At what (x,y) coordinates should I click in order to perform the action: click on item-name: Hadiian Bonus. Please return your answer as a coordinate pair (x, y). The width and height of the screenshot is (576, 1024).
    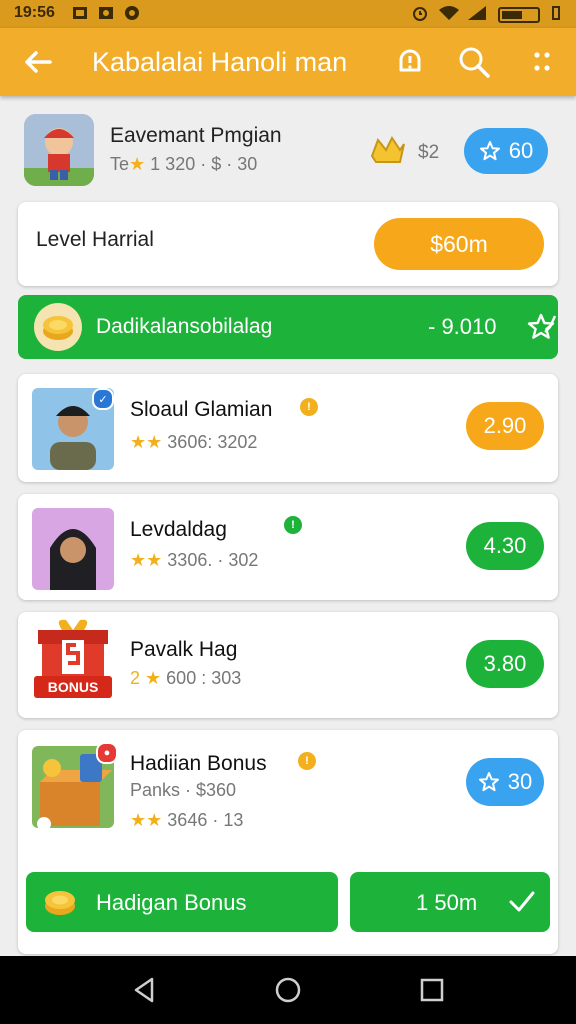
    Looking at the image, I should click on (198, 763).